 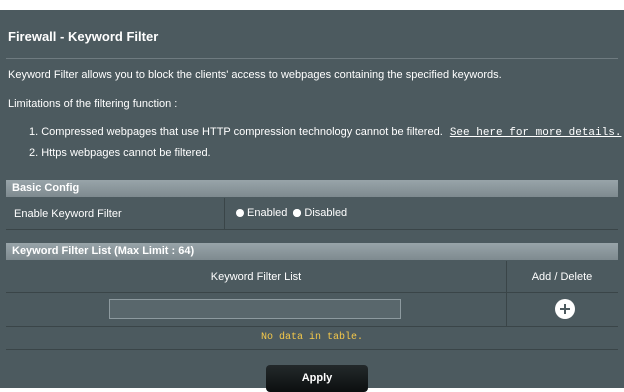 I want to click on enable-keyword-filter-label: Enable Keyword Filter, so click(x=68, y=214).